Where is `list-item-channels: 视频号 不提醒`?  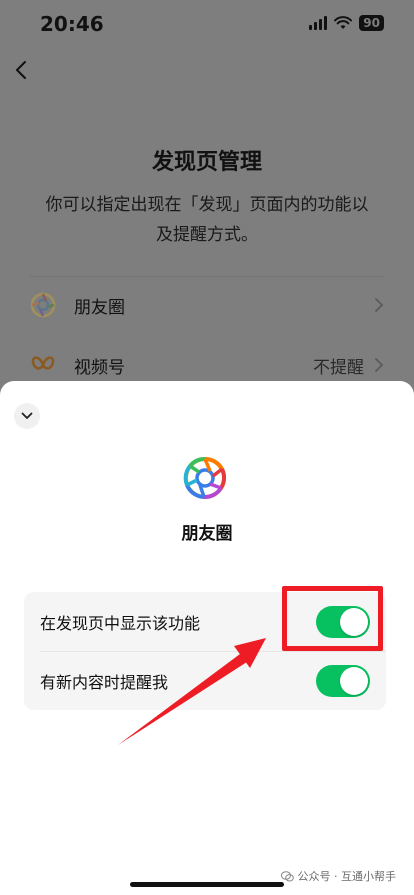 list-item-channels: 视频号 不提醒 is located at coordinates (207, 365).